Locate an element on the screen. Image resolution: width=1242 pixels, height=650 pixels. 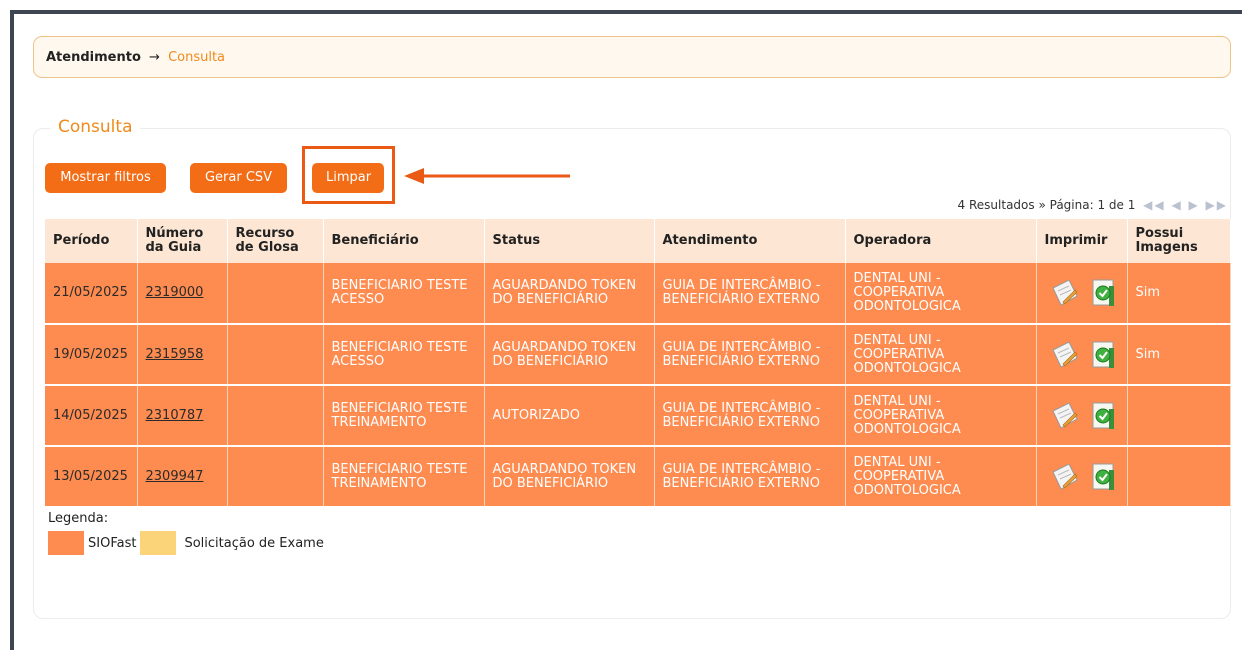
cell-guia: 2309947 is located at coordinates (182, 477).